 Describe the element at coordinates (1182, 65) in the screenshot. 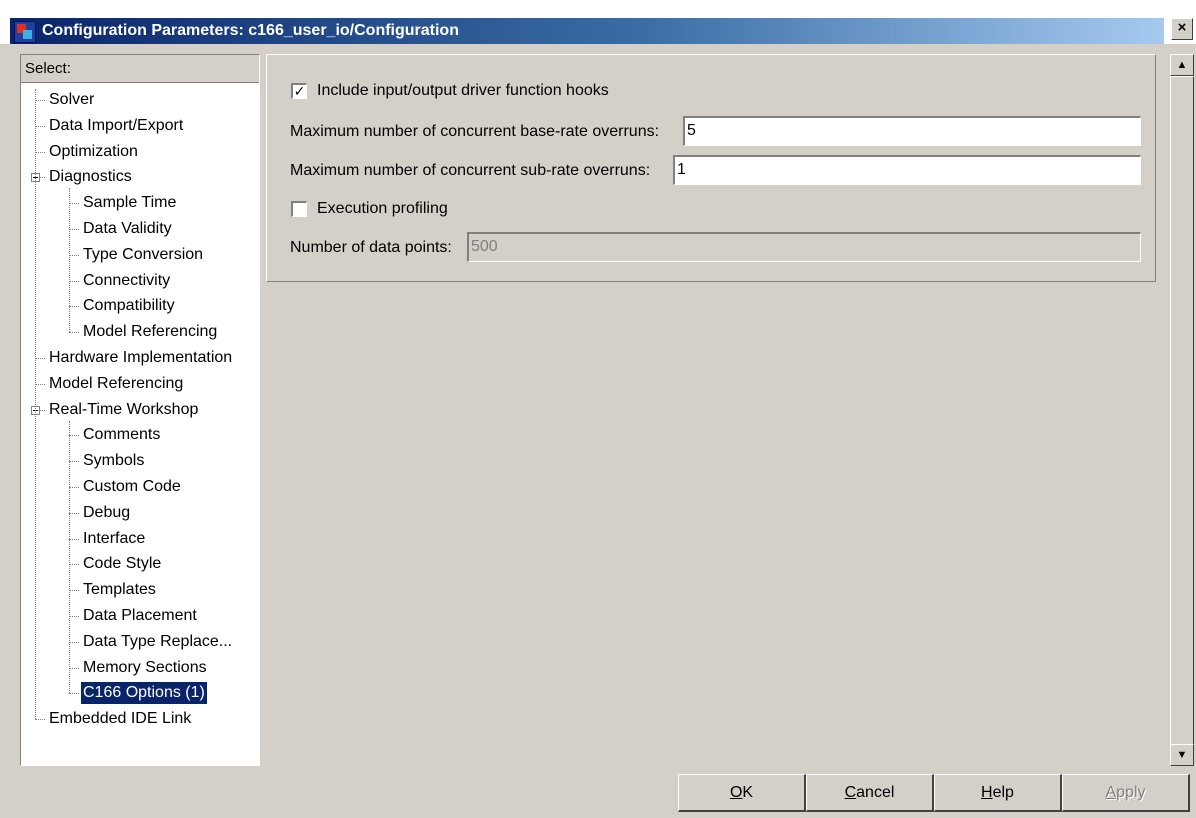

I see `scroll-up-icon: ▲` at that location.